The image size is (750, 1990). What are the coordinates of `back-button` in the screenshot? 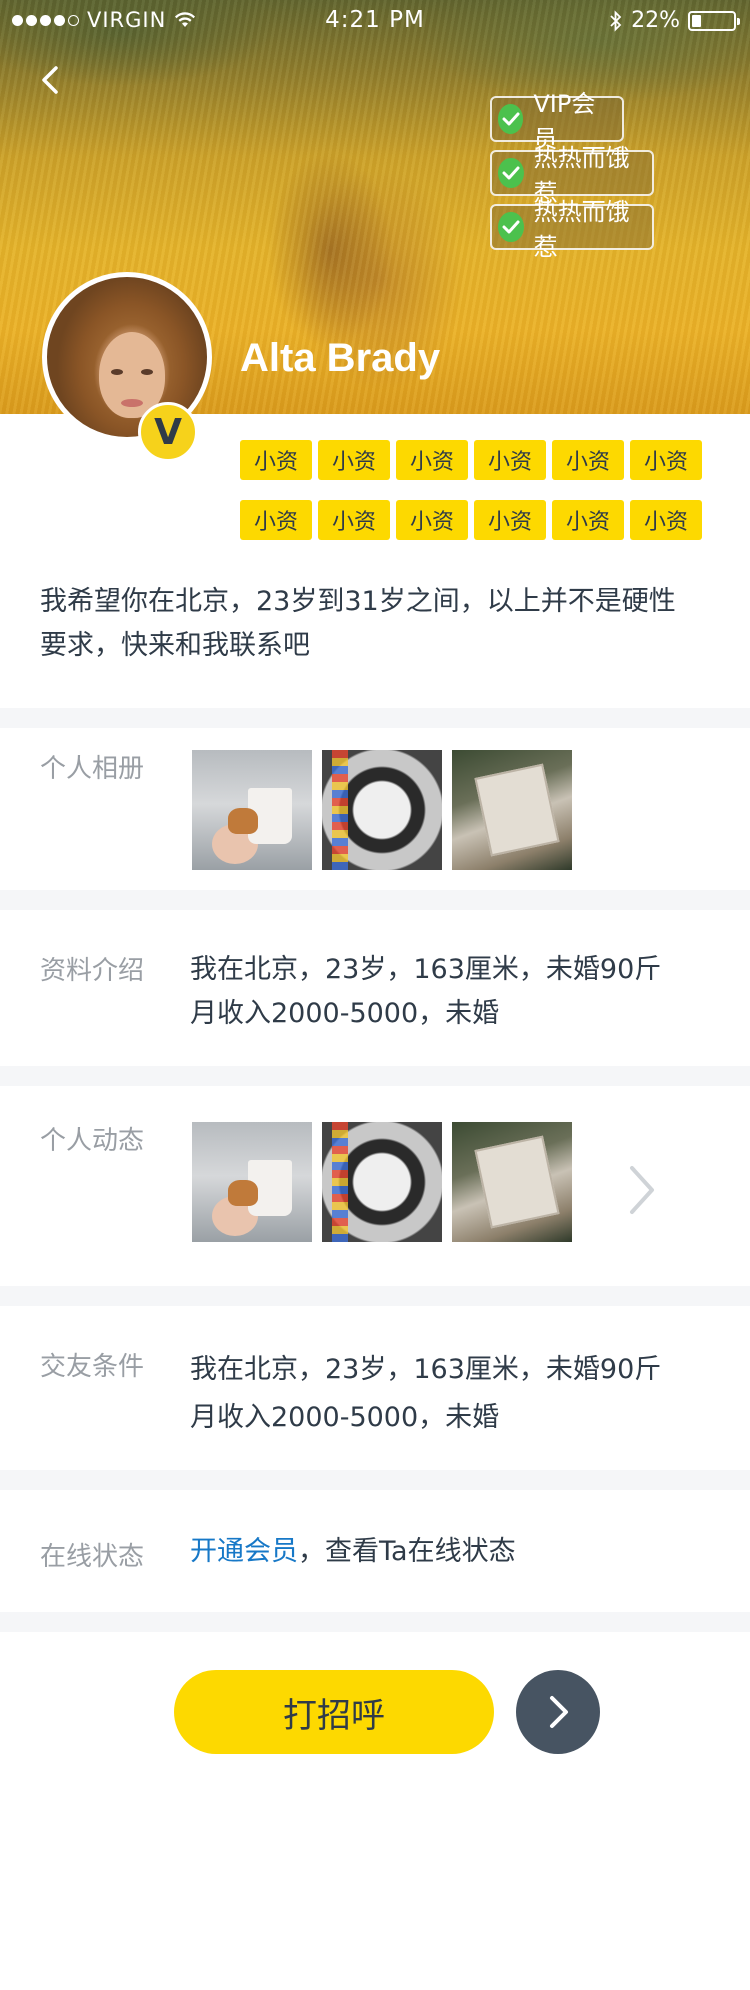 It's located at (50, 80).